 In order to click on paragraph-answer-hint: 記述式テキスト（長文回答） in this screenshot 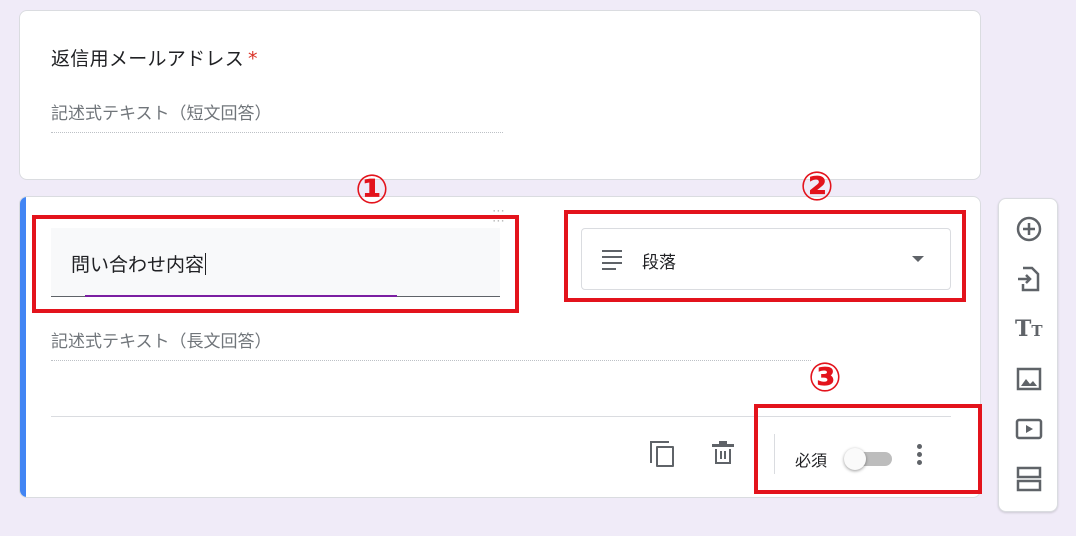, I will do `click(431, 344)`.